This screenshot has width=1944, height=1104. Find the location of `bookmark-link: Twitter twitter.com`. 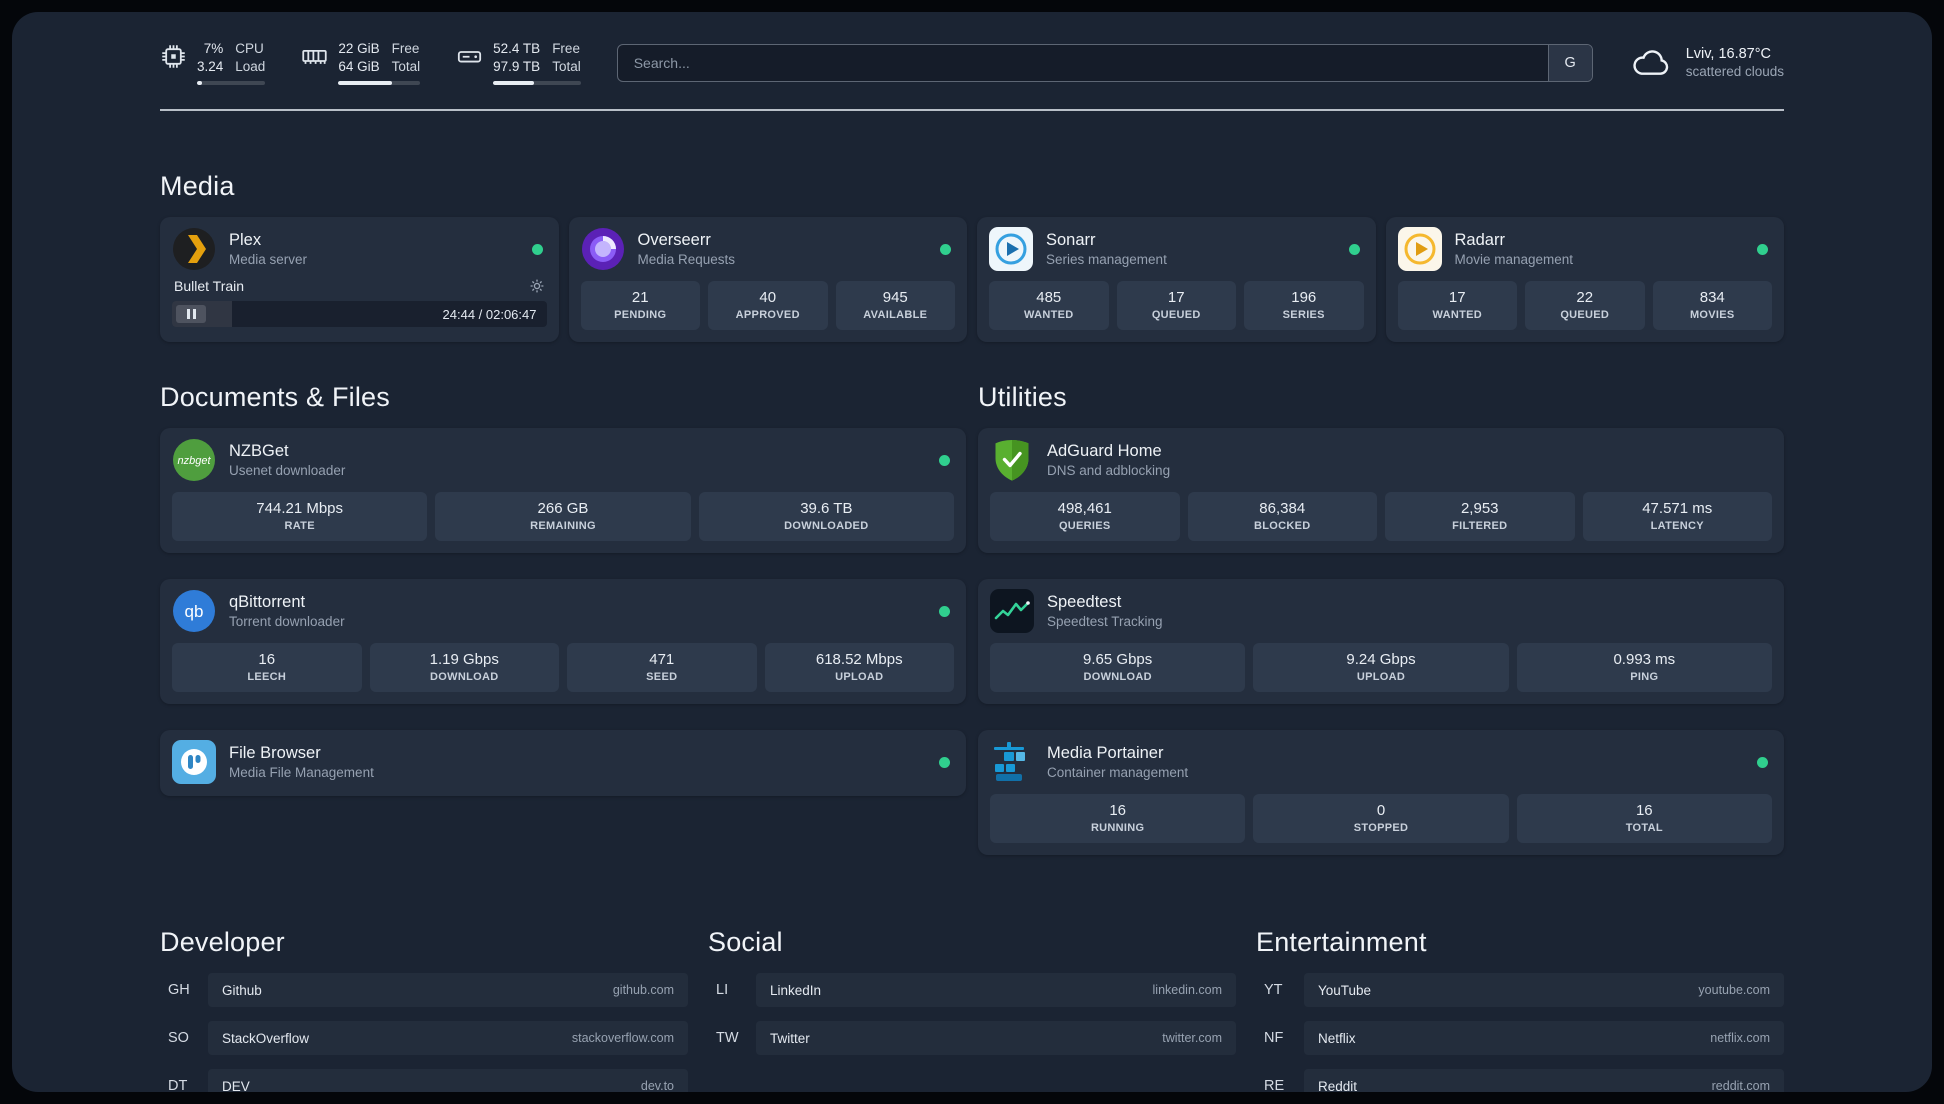

bookmark-link: Twitter twitter.com is located at coordinates (996, 1038).